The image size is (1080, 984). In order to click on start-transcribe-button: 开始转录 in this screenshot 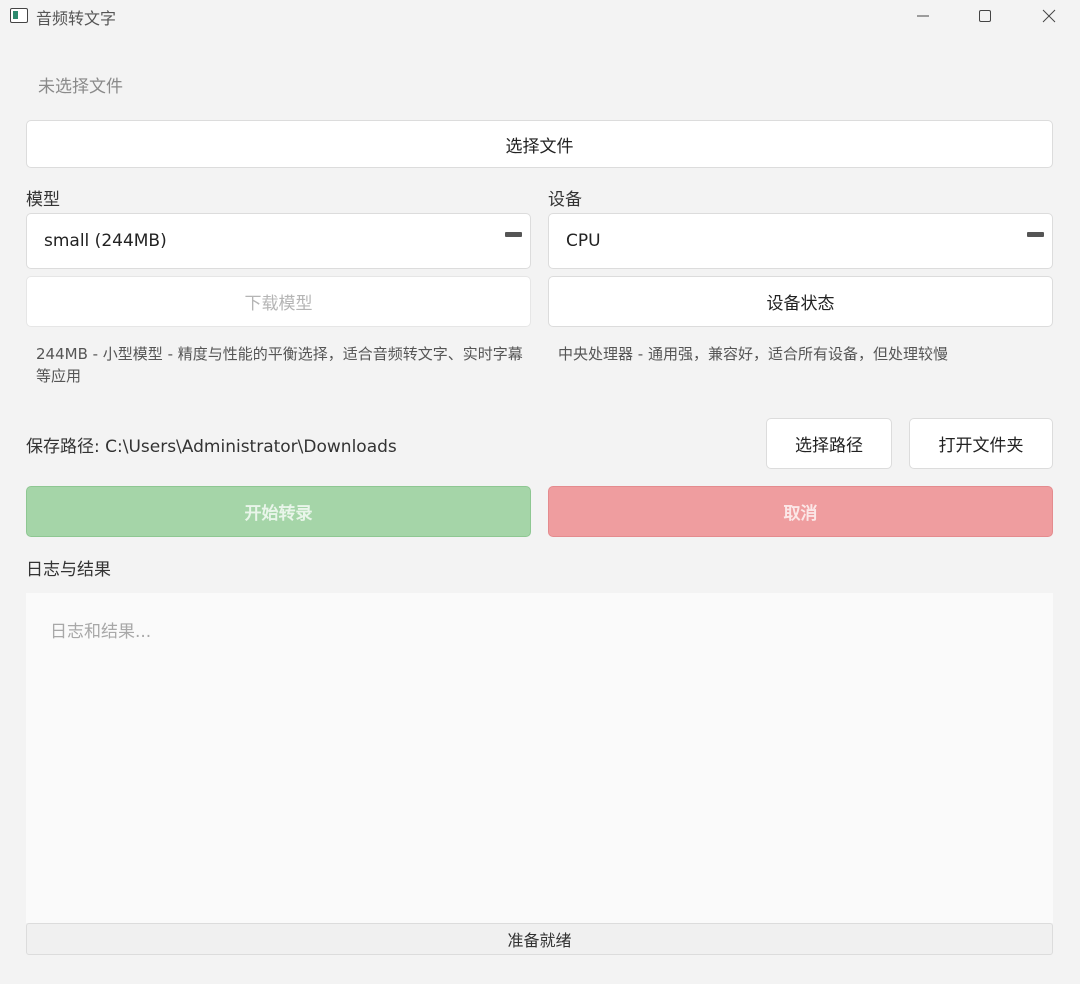, I will do `click(278, 511)`.